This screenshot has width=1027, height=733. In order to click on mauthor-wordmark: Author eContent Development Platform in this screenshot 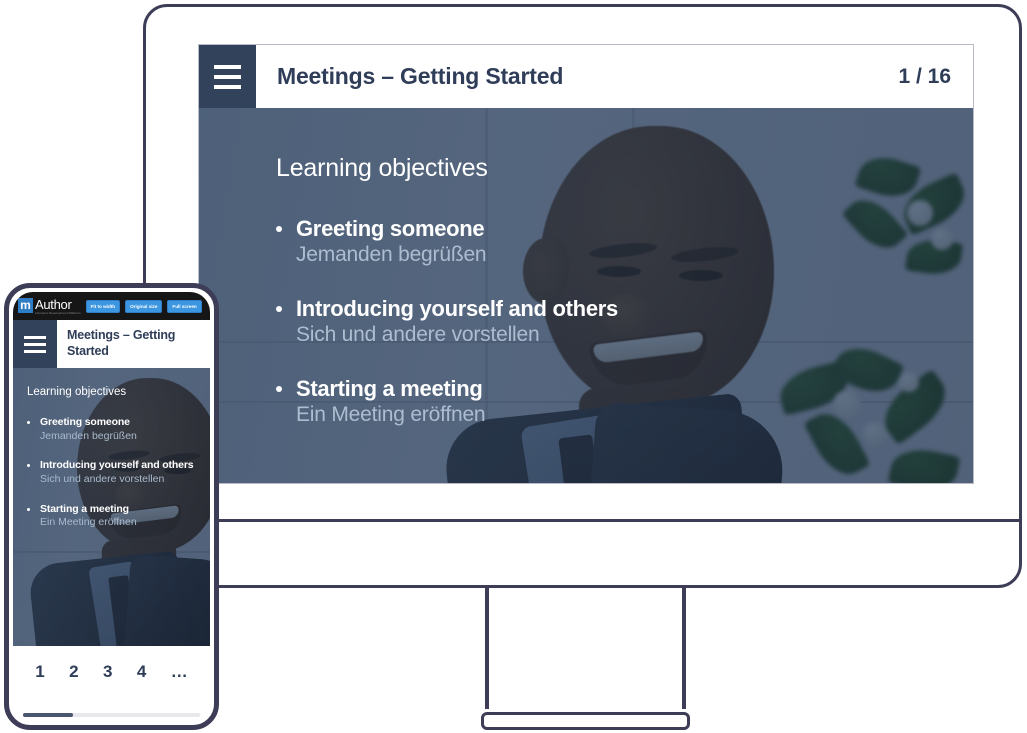, I will do `click(58, 306)`.